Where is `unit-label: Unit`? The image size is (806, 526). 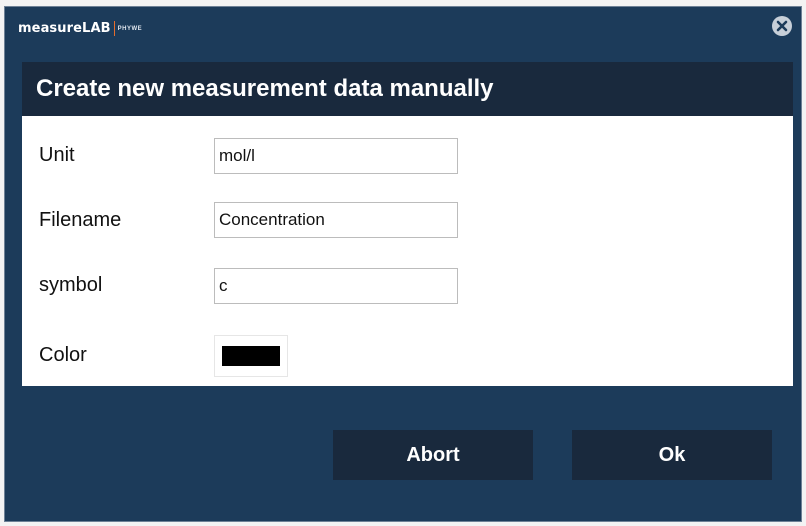 unit-label: Unit is located at coordinates (57, 155).